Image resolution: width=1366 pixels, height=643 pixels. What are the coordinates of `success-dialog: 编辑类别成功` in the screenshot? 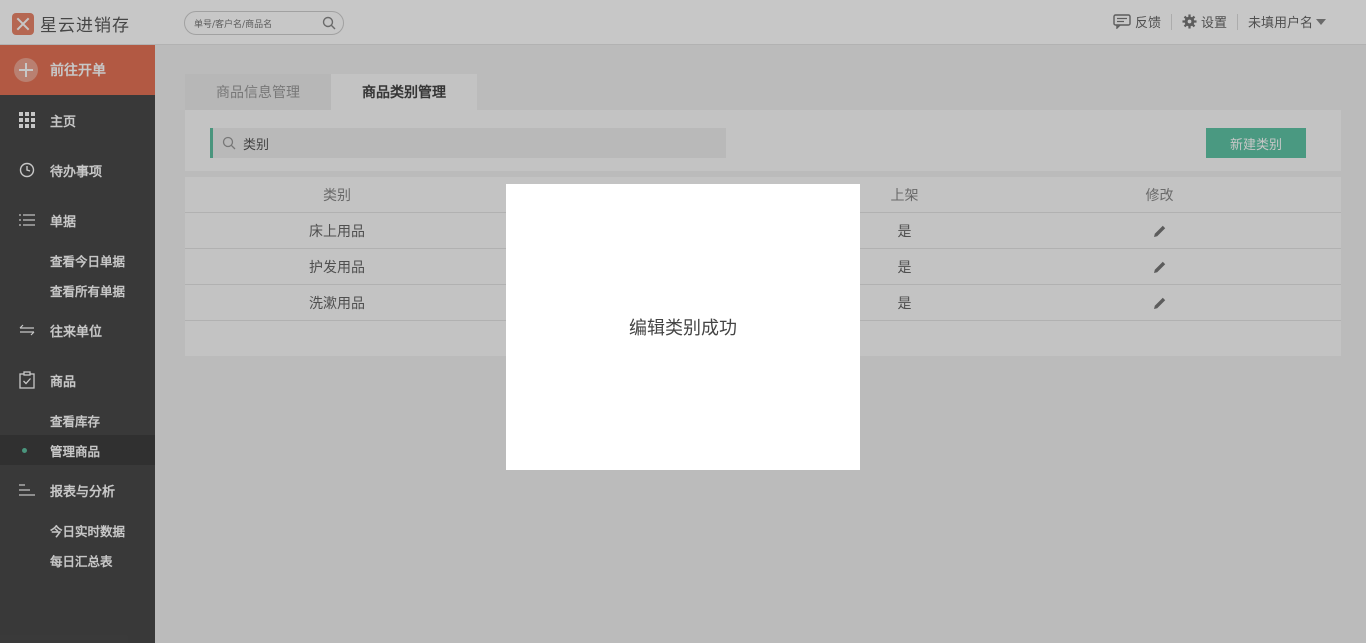 It's located at (683, 327).